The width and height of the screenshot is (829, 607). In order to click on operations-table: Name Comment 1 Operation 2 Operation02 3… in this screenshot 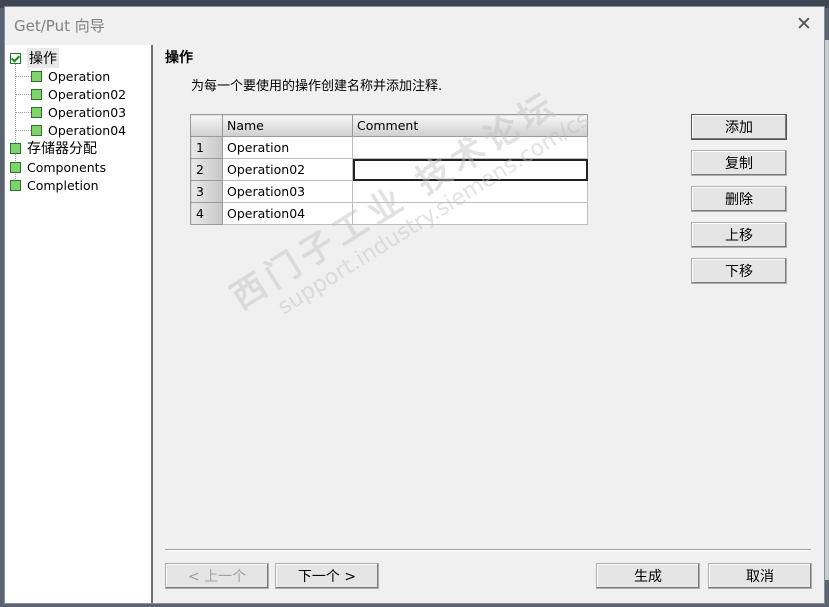, I will do `click(389, 169)`.